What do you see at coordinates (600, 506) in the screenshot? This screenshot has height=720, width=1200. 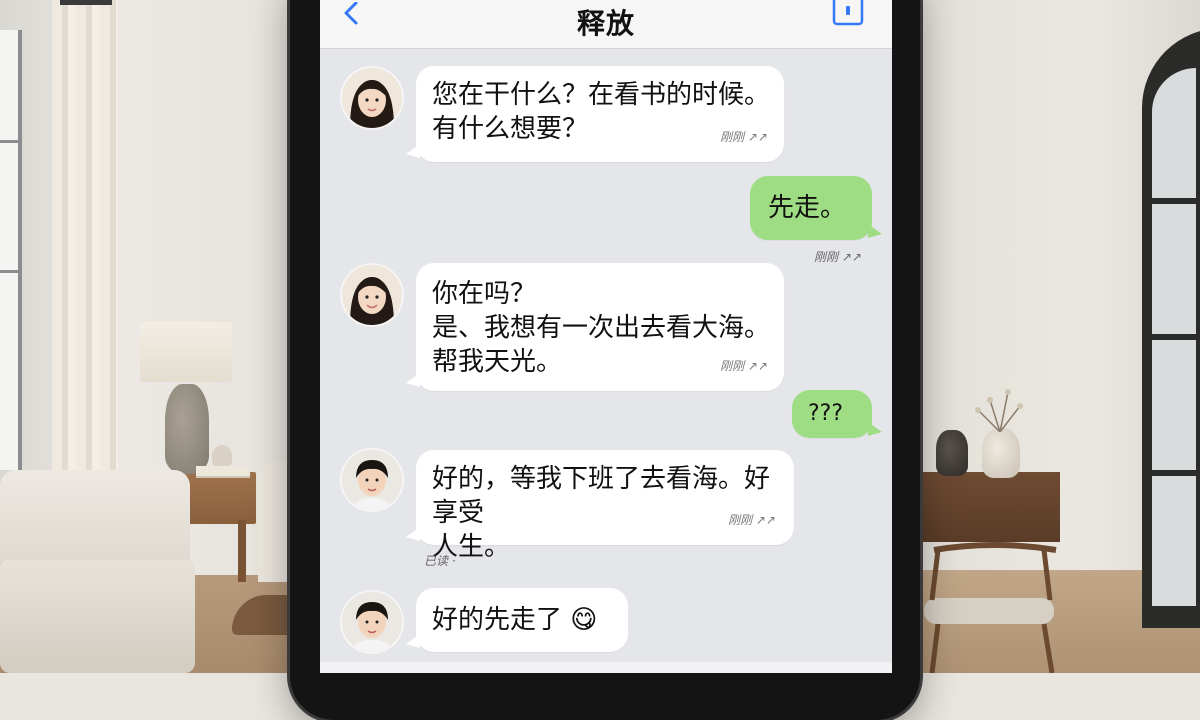 I see `incoming-message-bubble: 好的，等我下班了去看海。好享受 人生。 刚刚 ↗↗` at bounding box center [600, 506].